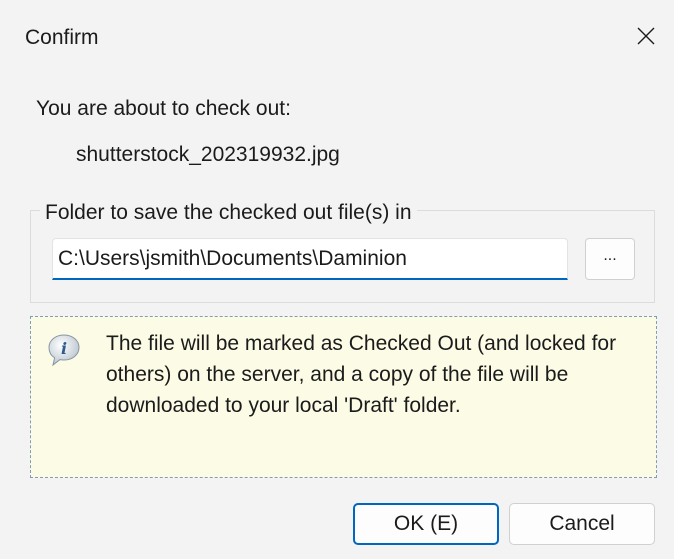 The width and height of the screenshot is (674, 559). I want to click on title-bar: Confirm, so click(337, 36).